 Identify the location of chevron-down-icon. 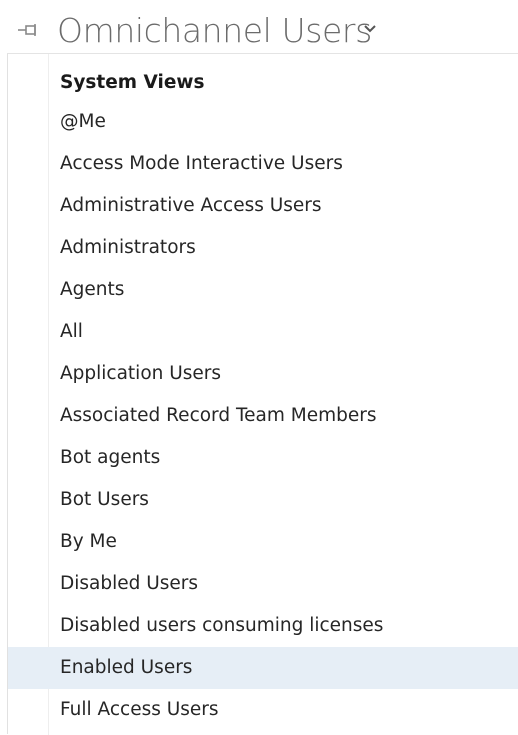
(370, 26).